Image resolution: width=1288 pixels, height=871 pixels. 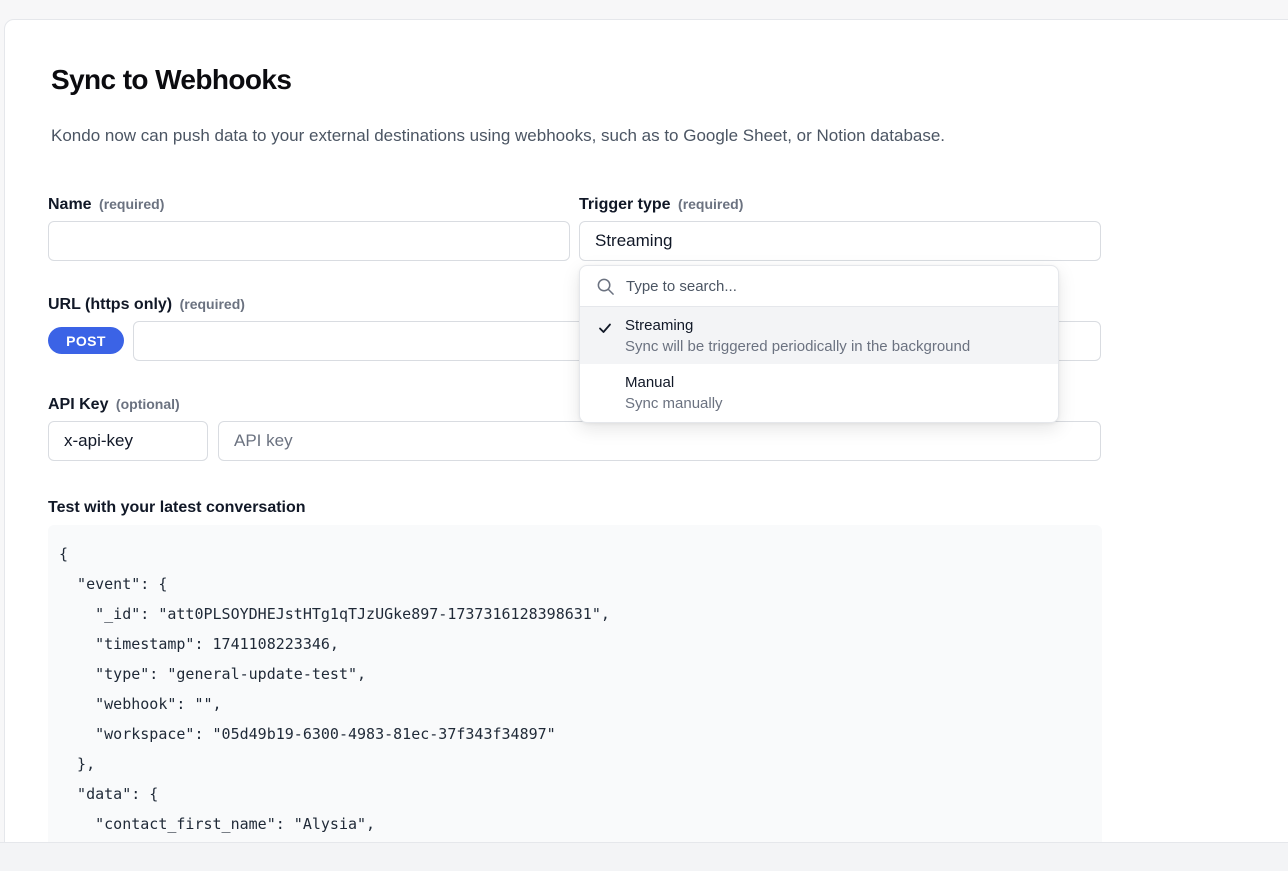 I want to click on page-title: Sync to Webhooks, so click(x=171, y=79).